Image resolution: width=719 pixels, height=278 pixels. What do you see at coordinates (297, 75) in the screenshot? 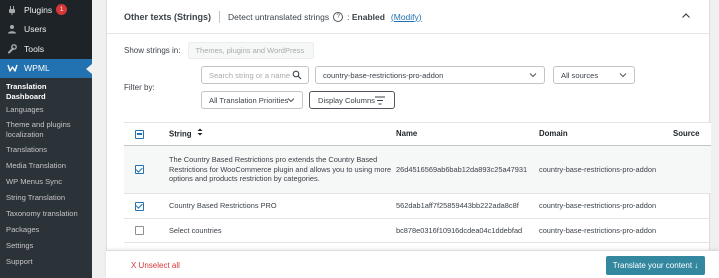
I see `search-icon` at bounding box center [297, 75].